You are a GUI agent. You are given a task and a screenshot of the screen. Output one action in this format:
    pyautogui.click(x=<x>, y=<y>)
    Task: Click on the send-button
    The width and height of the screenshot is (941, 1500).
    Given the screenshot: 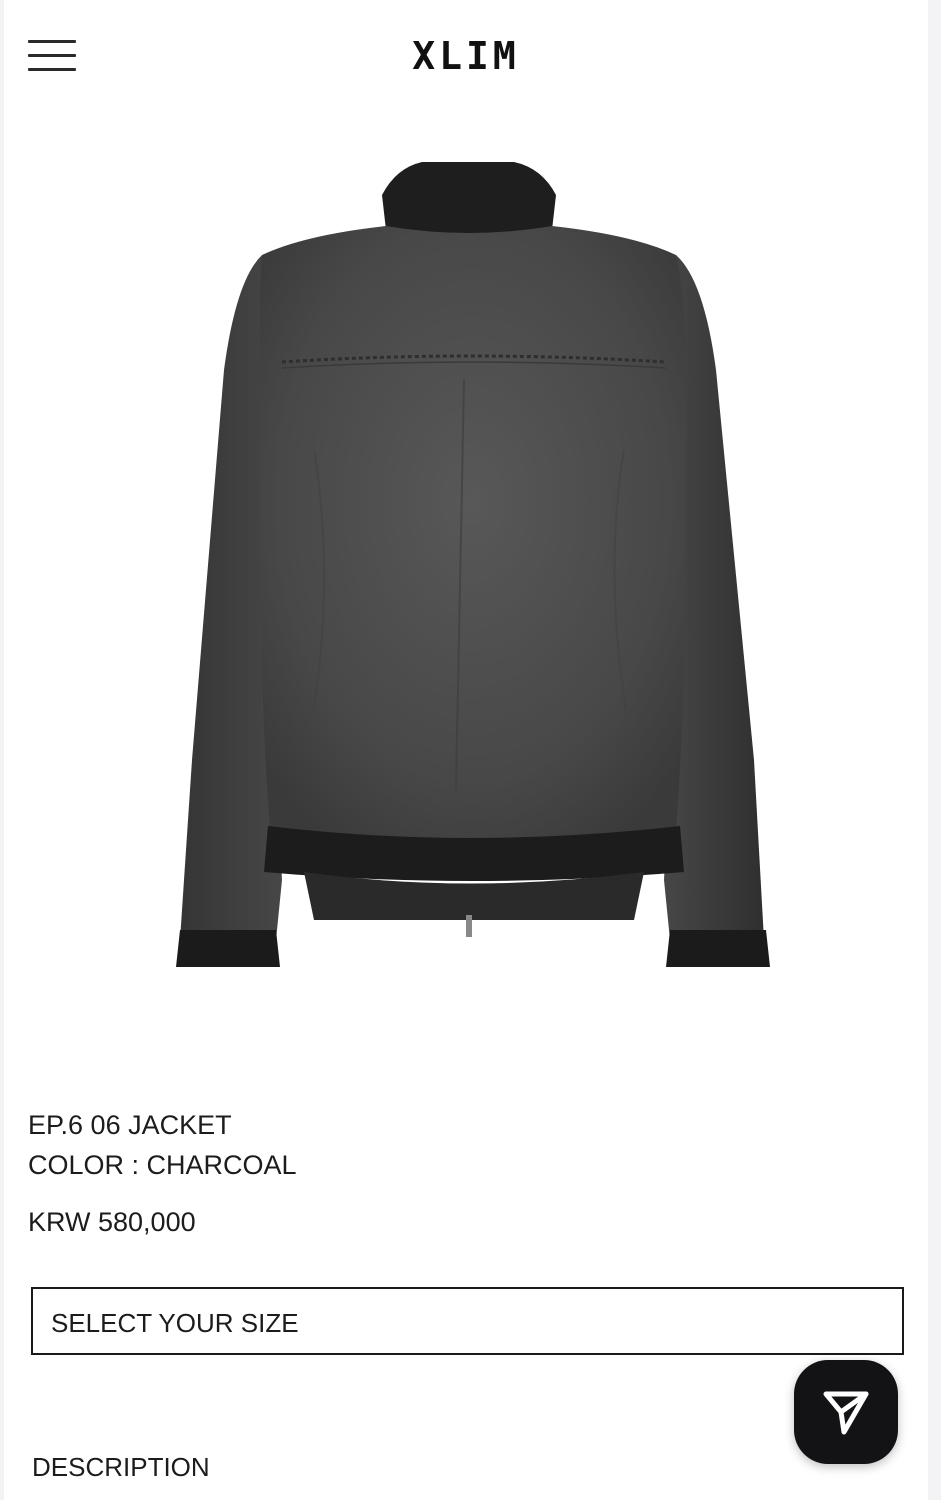 What is the action you would take?
    pyautogui.click(x=846, y=1412)
    